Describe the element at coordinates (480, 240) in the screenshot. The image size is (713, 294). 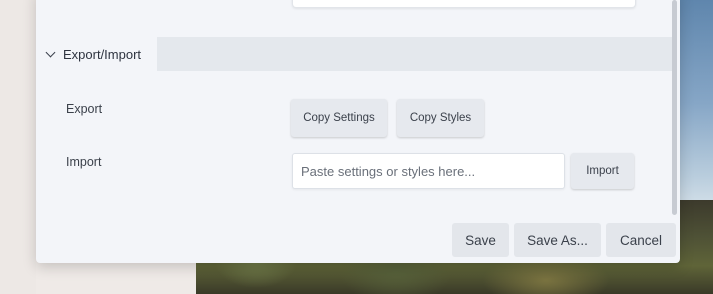
I see `save-button: Save` at that location.